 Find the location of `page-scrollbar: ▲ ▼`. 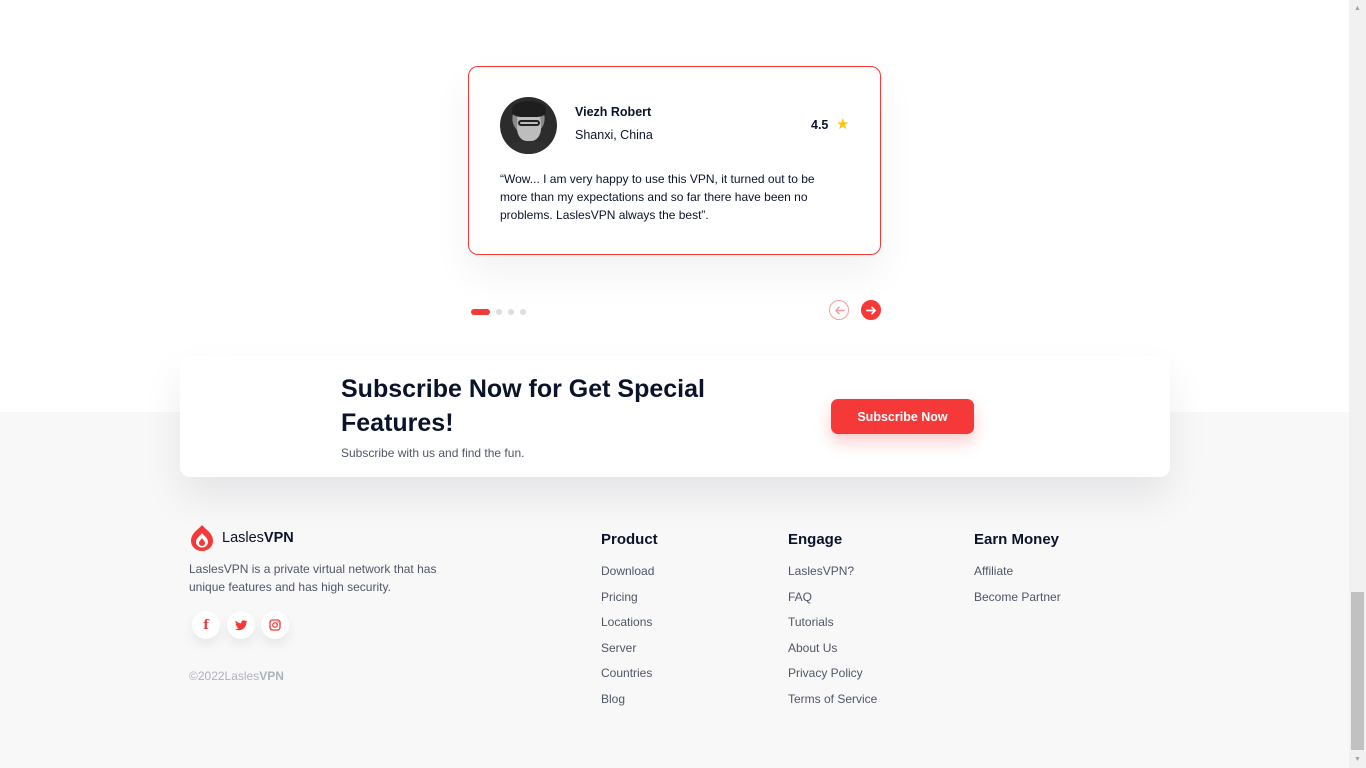

page-scrollbar: ▲ ▼ is located at coordinates (1357, 384).